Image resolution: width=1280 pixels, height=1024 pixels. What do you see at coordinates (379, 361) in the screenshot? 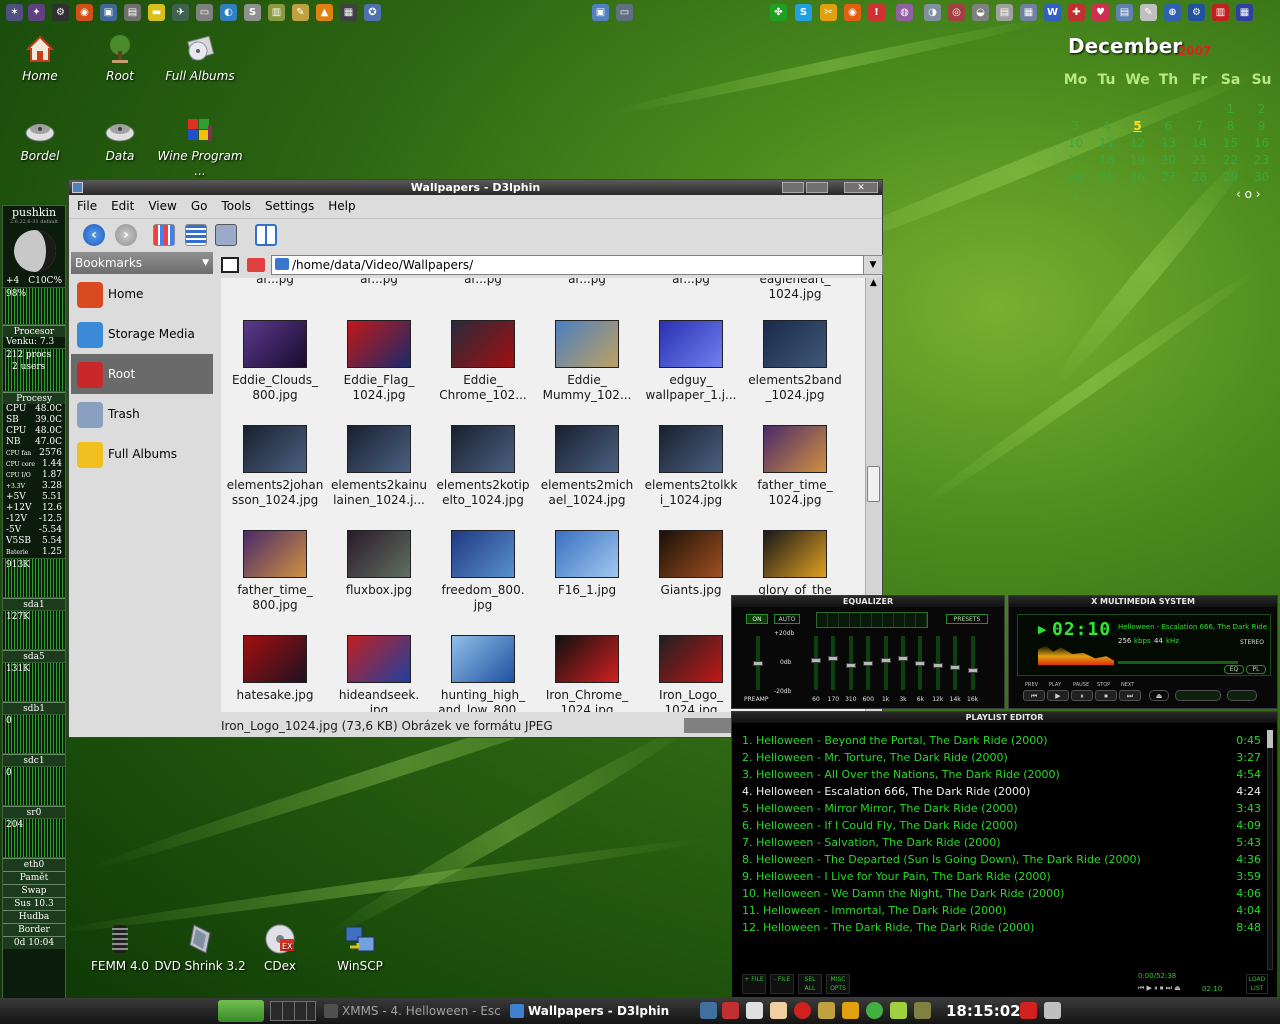
I see `file-item: Eddie_Flag_ 1024.jpg` at bounding box center [379, 361].